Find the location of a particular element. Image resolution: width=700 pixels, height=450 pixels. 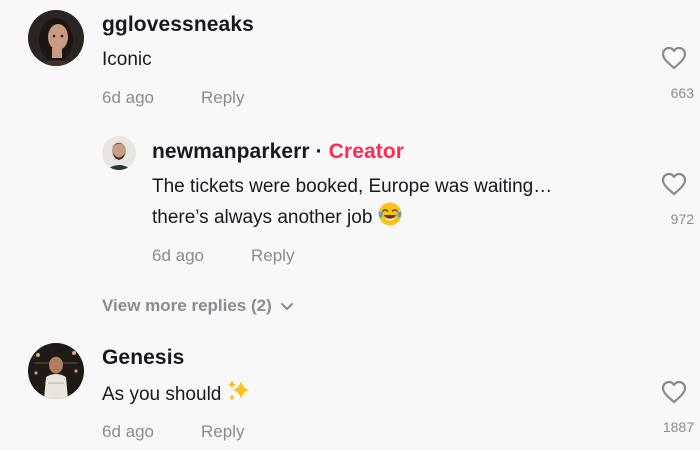

like-count: 663 is located at coordinates (682, 93).